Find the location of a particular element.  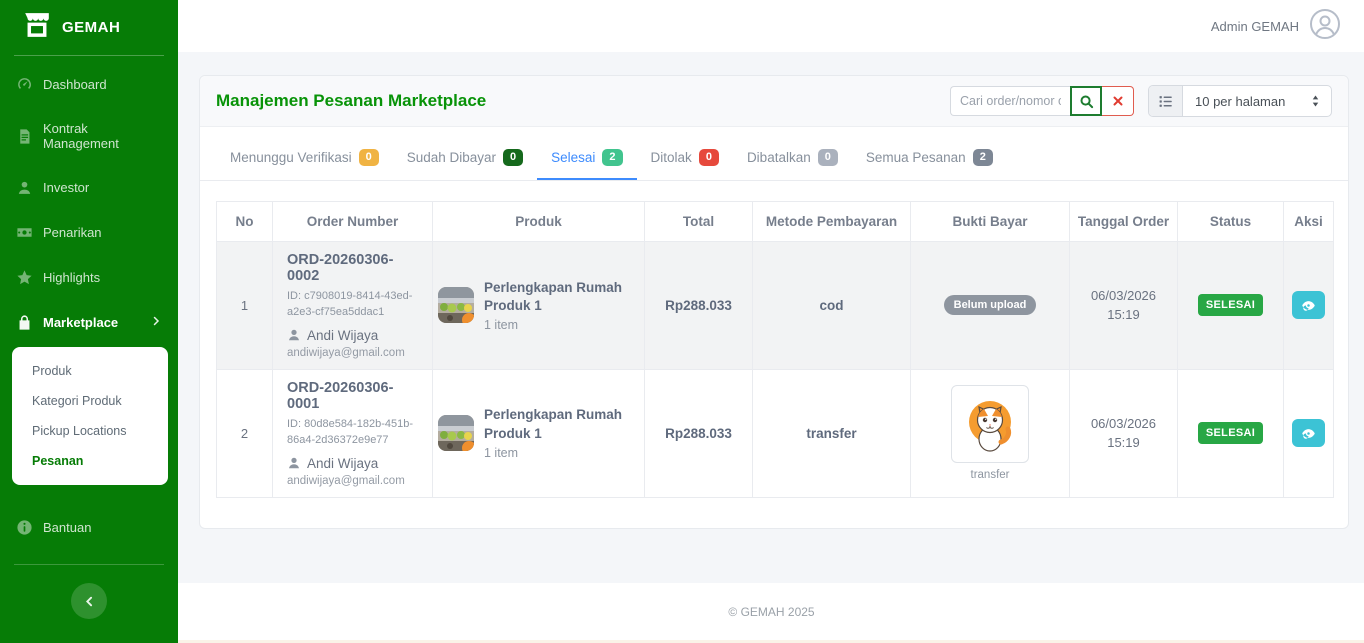

col-metode-pembayaran: Metode Pembayaran is located at coordinates (831, 221).